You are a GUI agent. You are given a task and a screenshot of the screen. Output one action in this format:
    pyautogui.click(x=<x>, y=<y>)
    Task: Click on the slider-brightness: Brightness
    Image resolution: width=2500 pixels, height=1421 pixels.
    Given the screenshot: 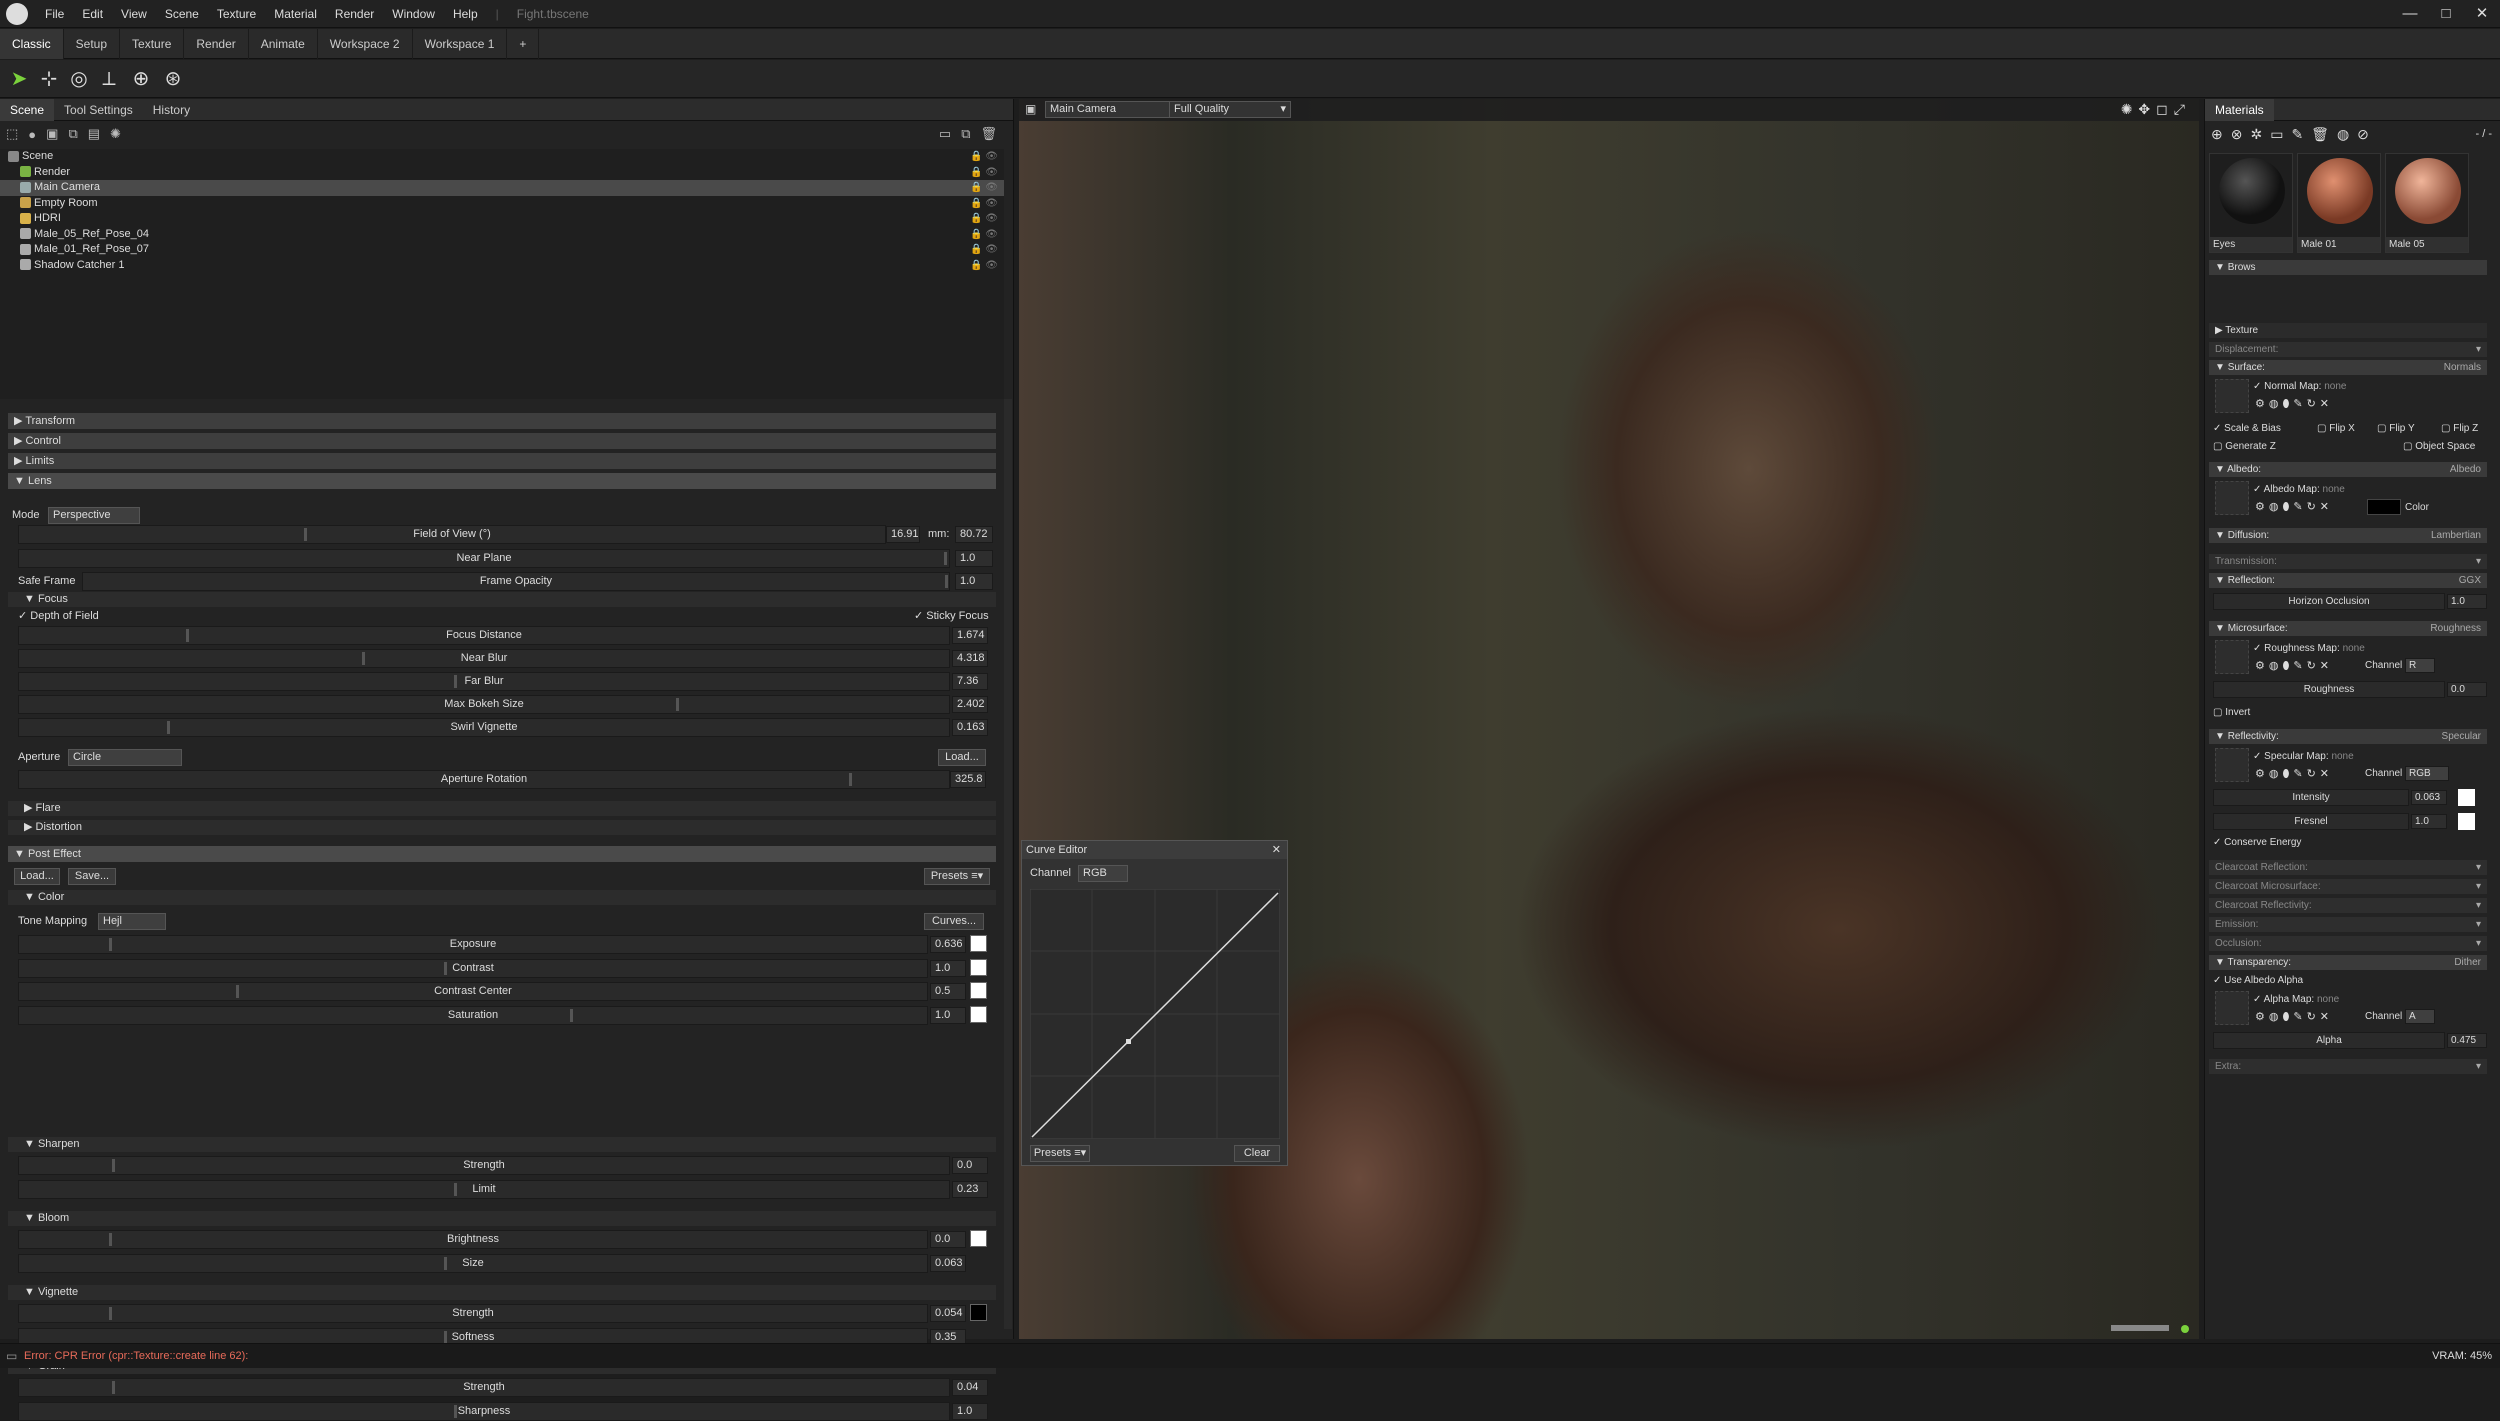 What is the action you would take?
    pyautogui.click(x=473, y=1239)
    